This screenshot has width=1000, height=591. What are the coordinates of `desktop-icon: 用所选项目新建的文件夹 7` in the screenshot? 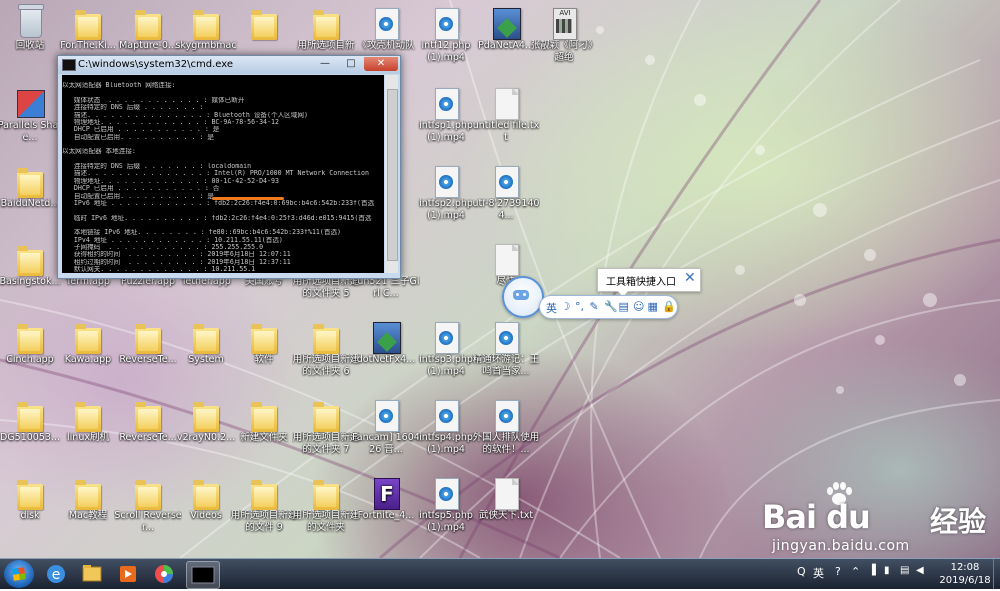 It's located at (326, 431).